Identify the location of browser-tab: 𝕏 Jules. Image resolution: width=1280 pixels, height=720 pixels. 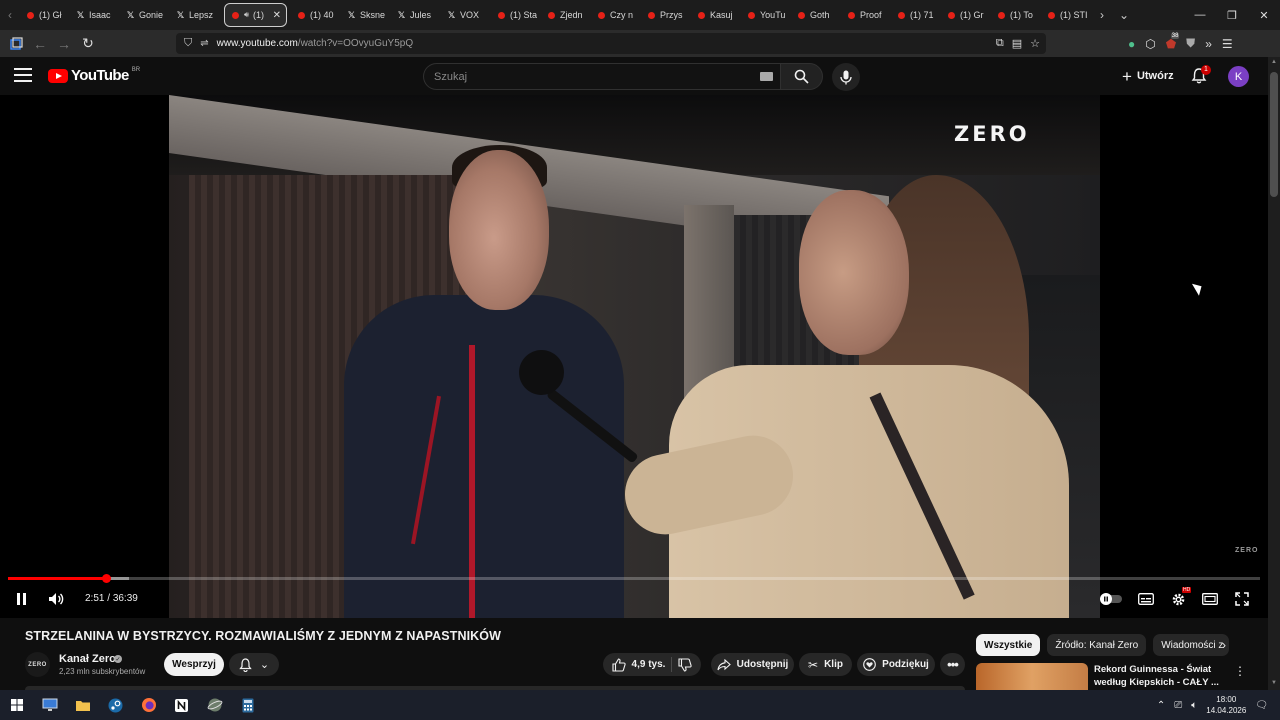
(416, 15).